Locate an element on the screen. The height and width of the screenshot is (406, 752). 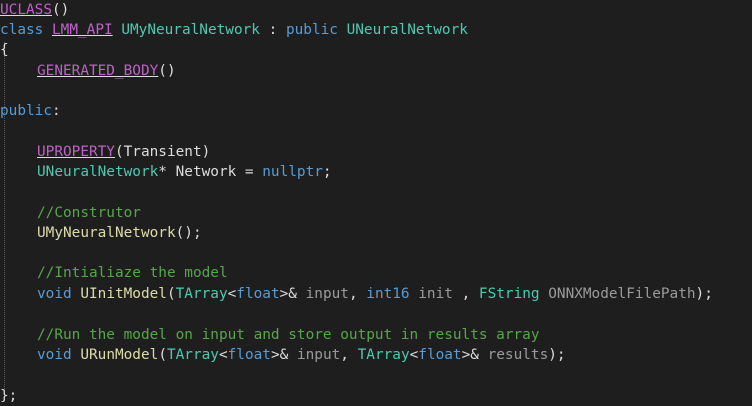
code-line-11: //Construtor is located at coordinates (70, 213).